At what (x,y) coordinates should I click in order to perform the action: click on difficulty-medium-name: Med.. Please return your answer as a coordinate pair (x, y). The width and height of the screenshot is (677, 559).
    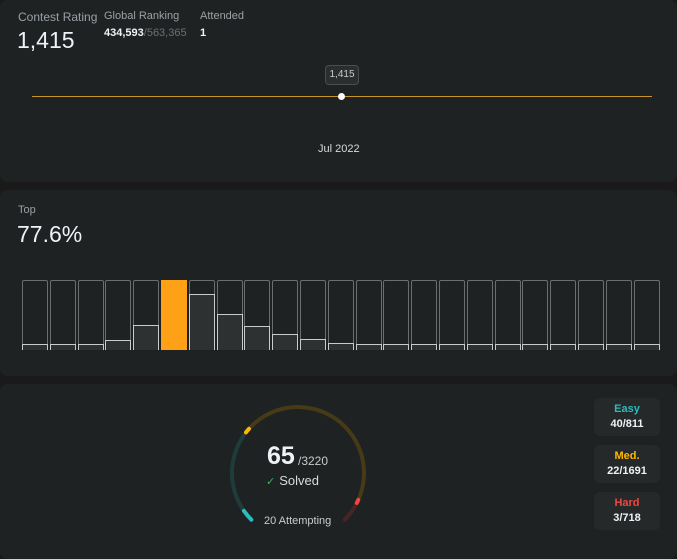
    Looking at the image, I should click on (627, 456).